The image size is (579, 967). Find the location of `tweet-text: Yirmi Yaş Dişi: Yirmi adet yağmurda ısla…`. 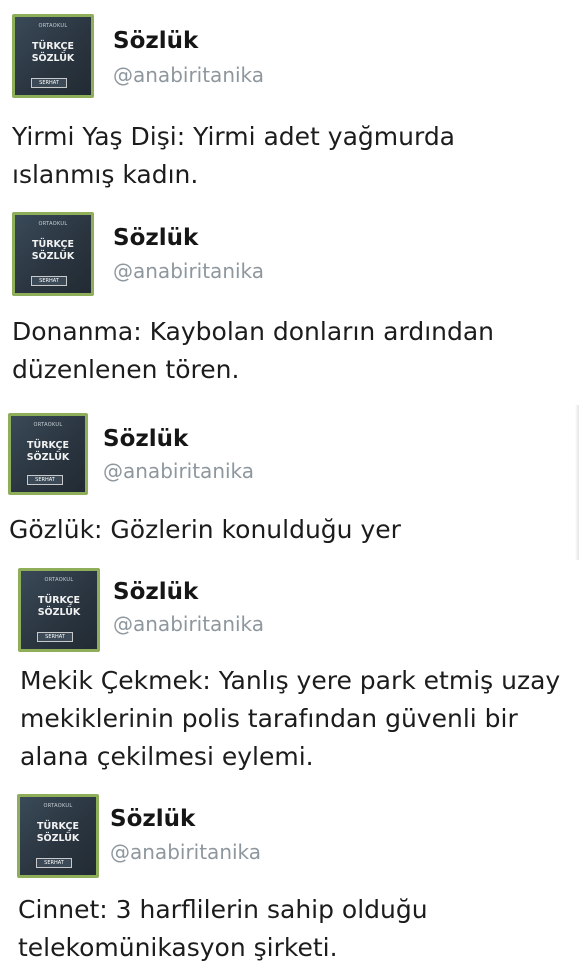

tweet-text: Yirmi Yaş Dişi: Yirmi adet yağmurda ısla… is located at coordinates (233, 156).